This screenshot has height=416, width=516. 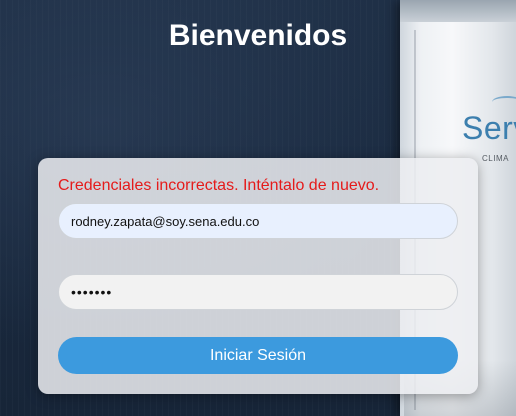 What do you see at coordinates (504, 102) in the screenshot?
I see `brand-swoosh-icon` at bounding box center [504, 102].